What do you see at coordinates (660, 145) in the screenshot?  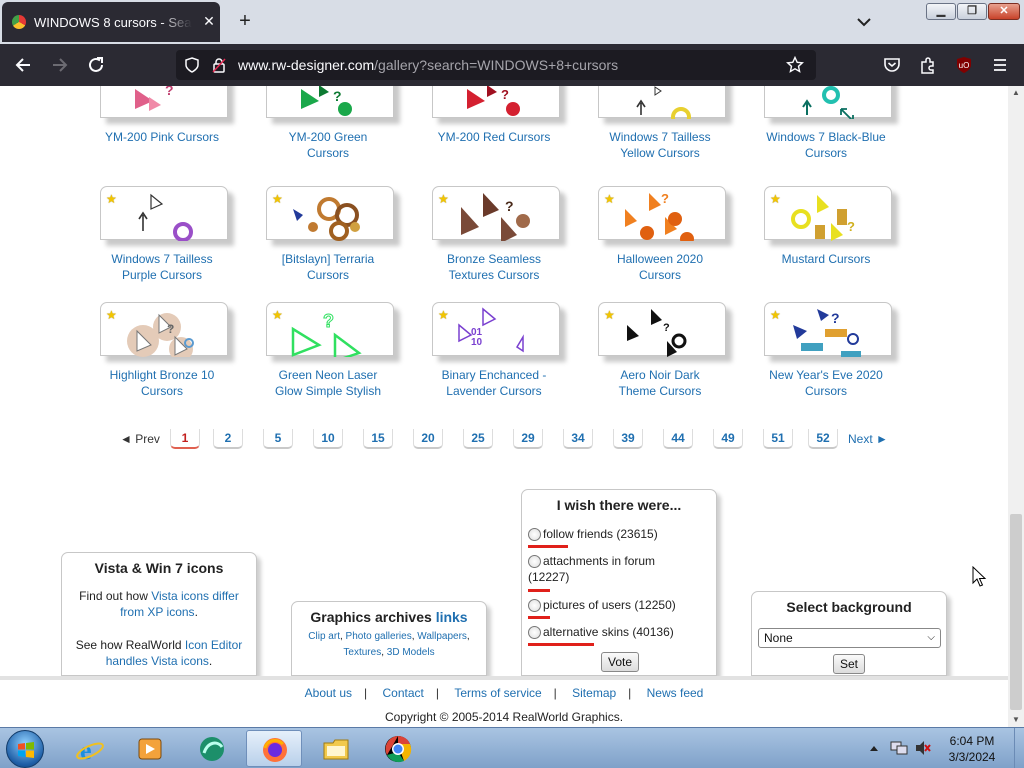 I see `card-title-link: Windows 7 Tailless Yellow Cursors` at bounding box center [660, 145].